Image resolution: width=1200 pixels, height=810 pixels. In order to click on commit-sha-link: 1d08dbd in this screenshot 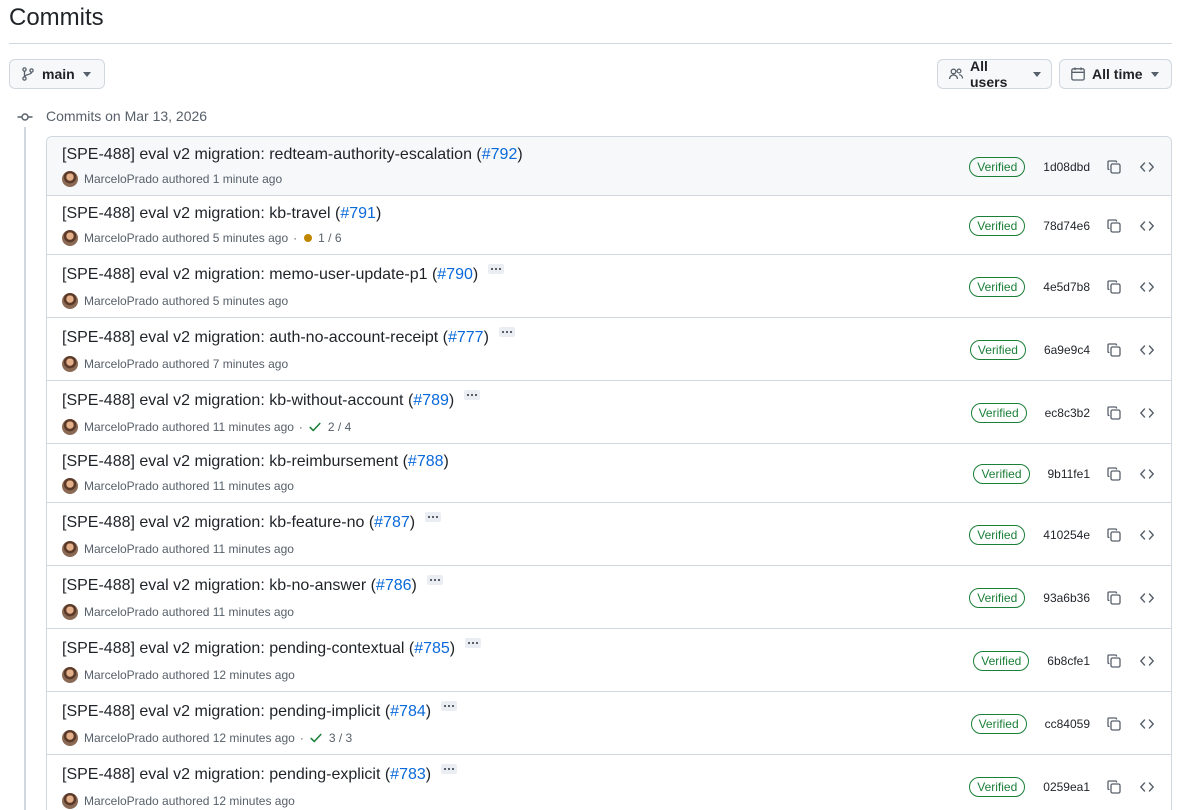, I will do `click(1066, 167)`.